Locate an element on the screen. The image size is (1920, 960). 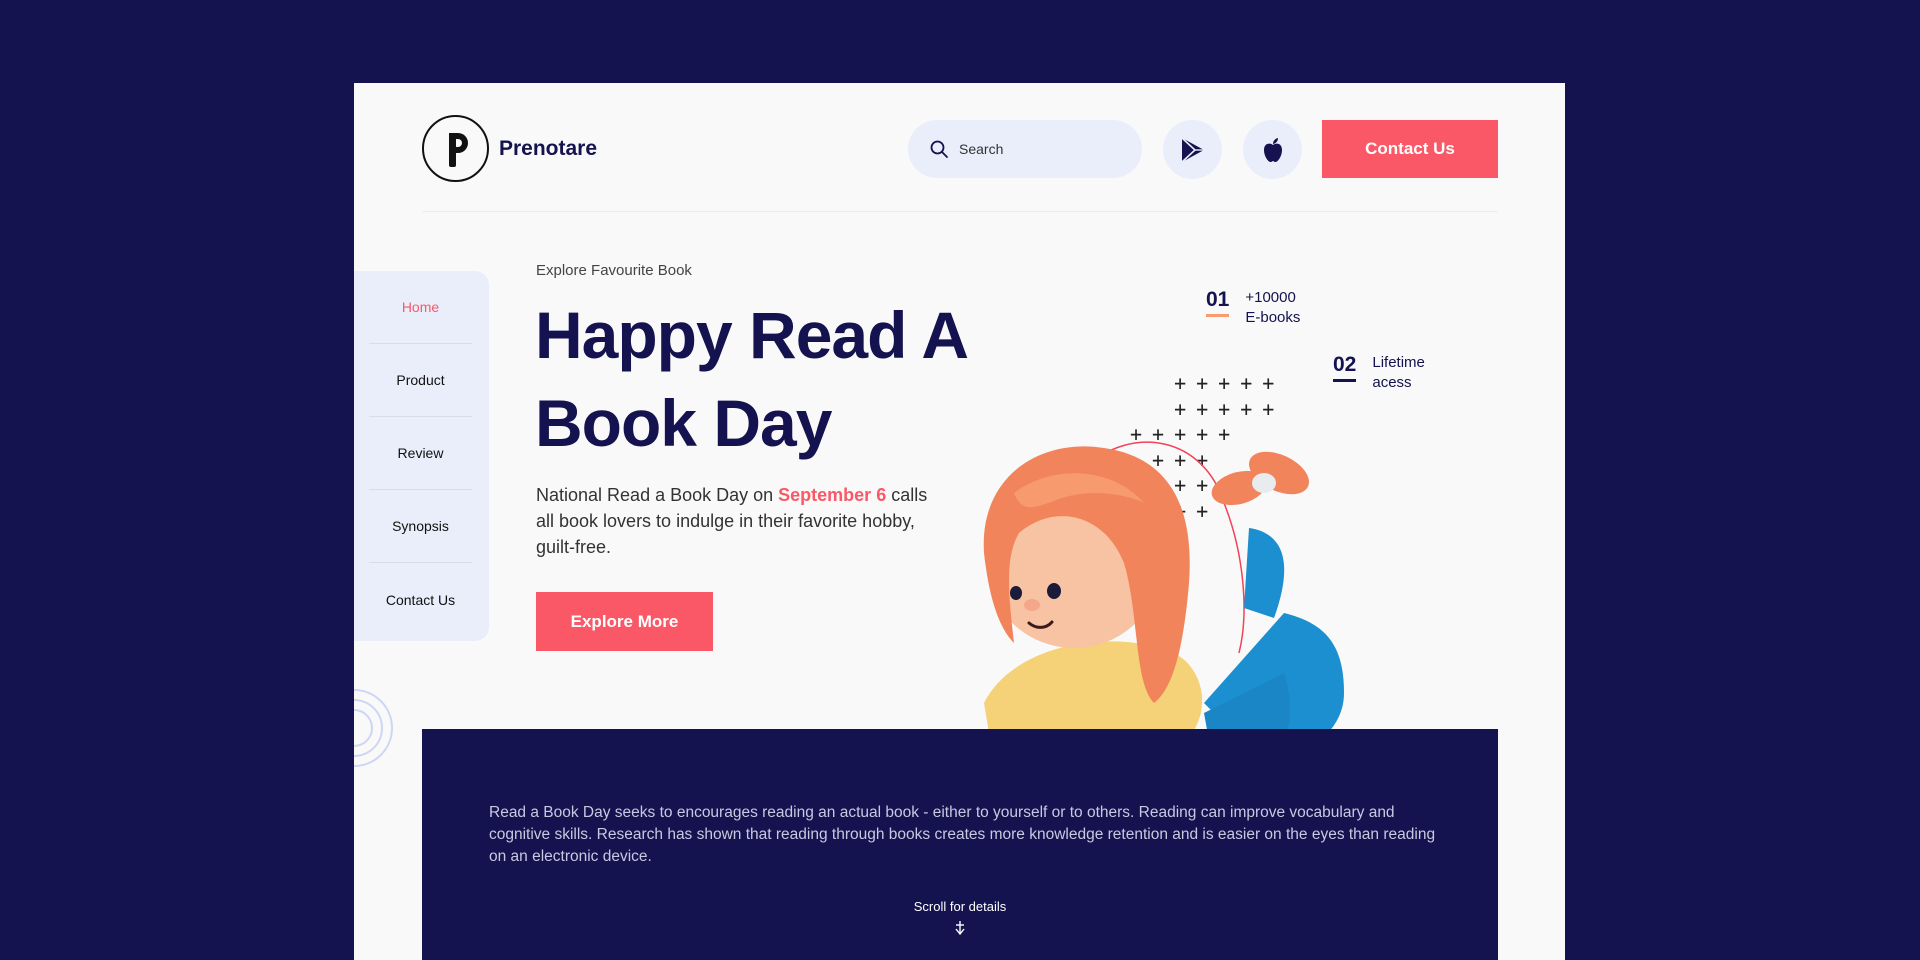
header-divider is located at coordinates (960, 211).